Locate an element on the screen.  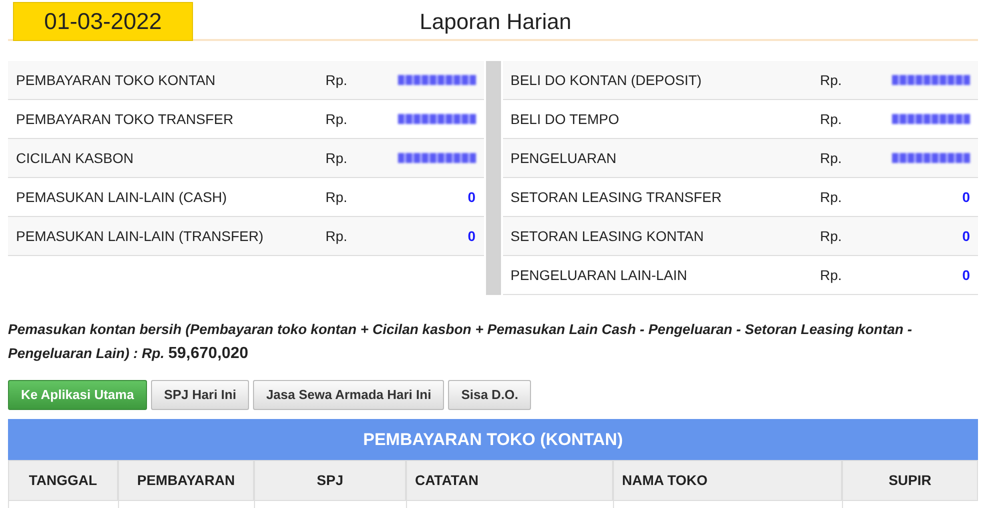
row-label: PEMBAYARAN TOKO TRANSFER is located at coordinates (125, 119).